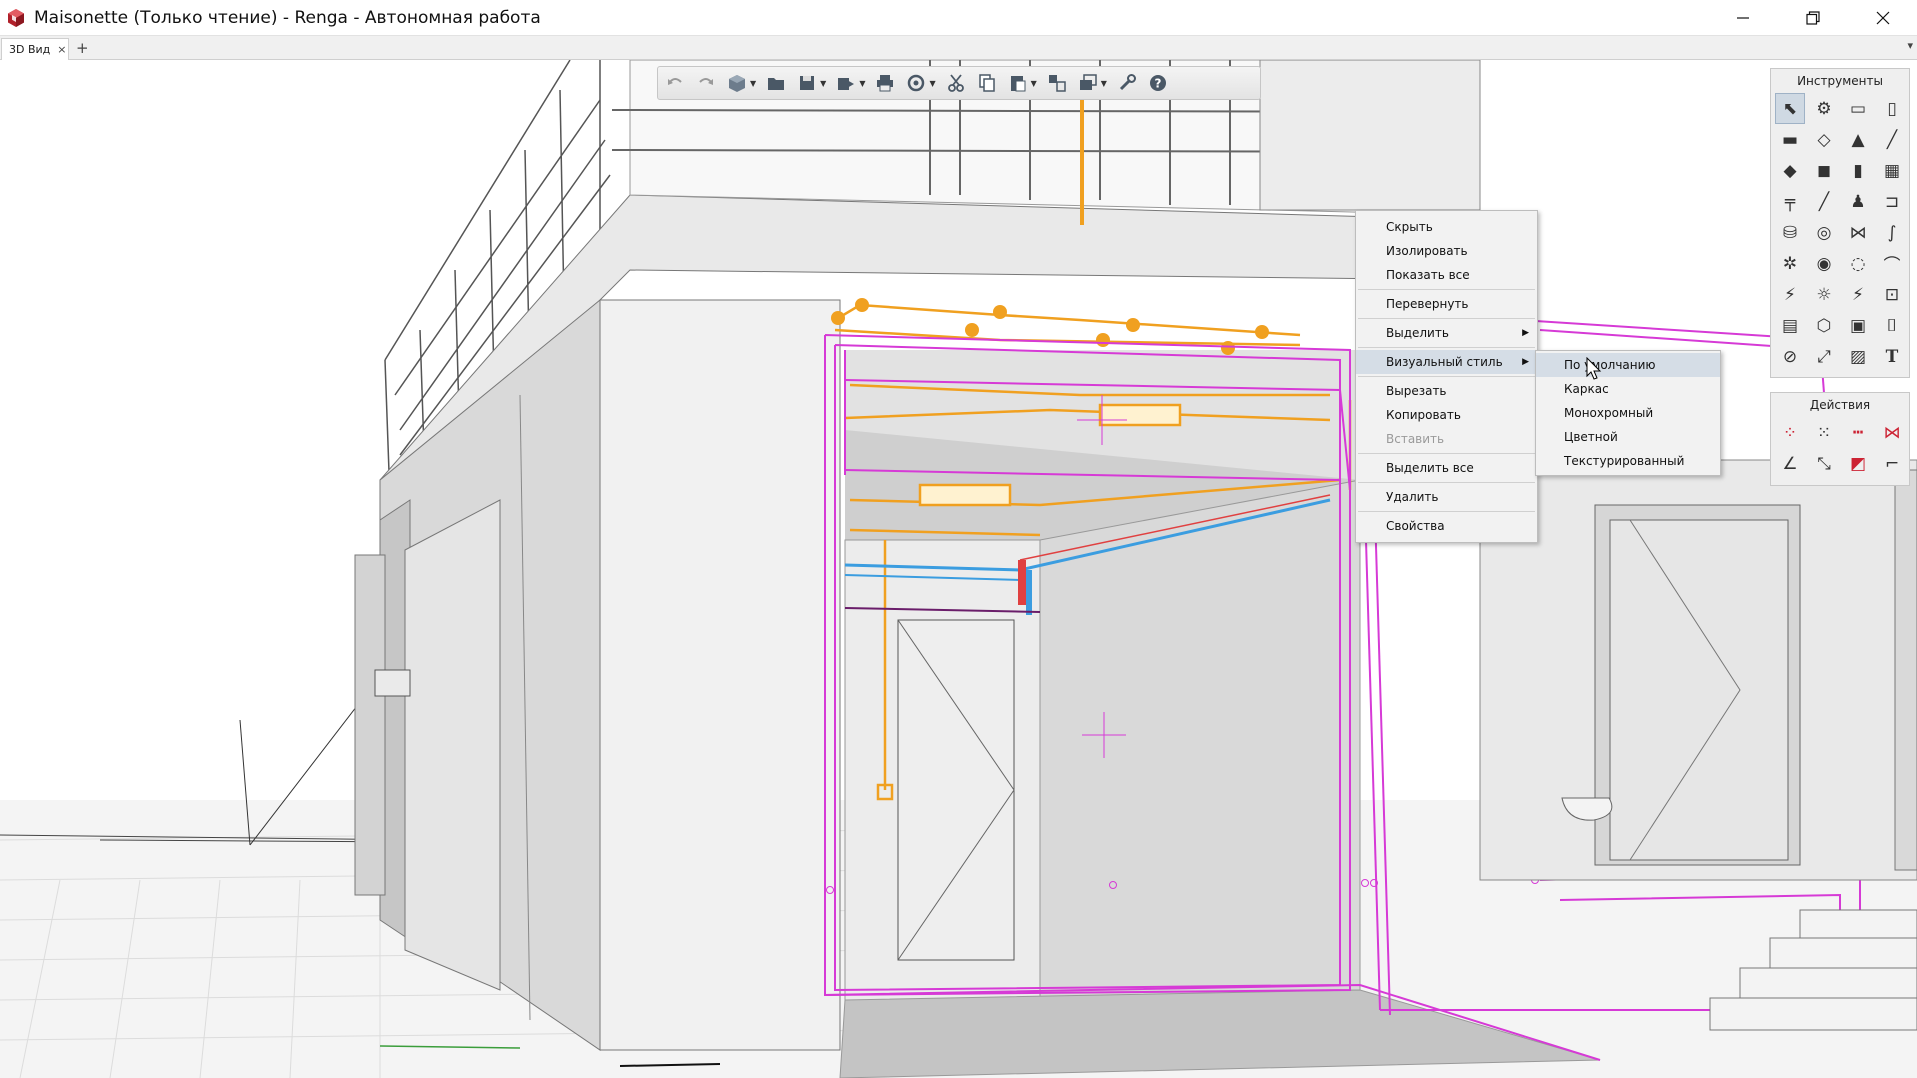 The height and width of the screenshot is (1078, 1917). Describe the element at coordinates (1858, 432) in the screenshot. I see `copy-array-action-icon: ┅` at that location.